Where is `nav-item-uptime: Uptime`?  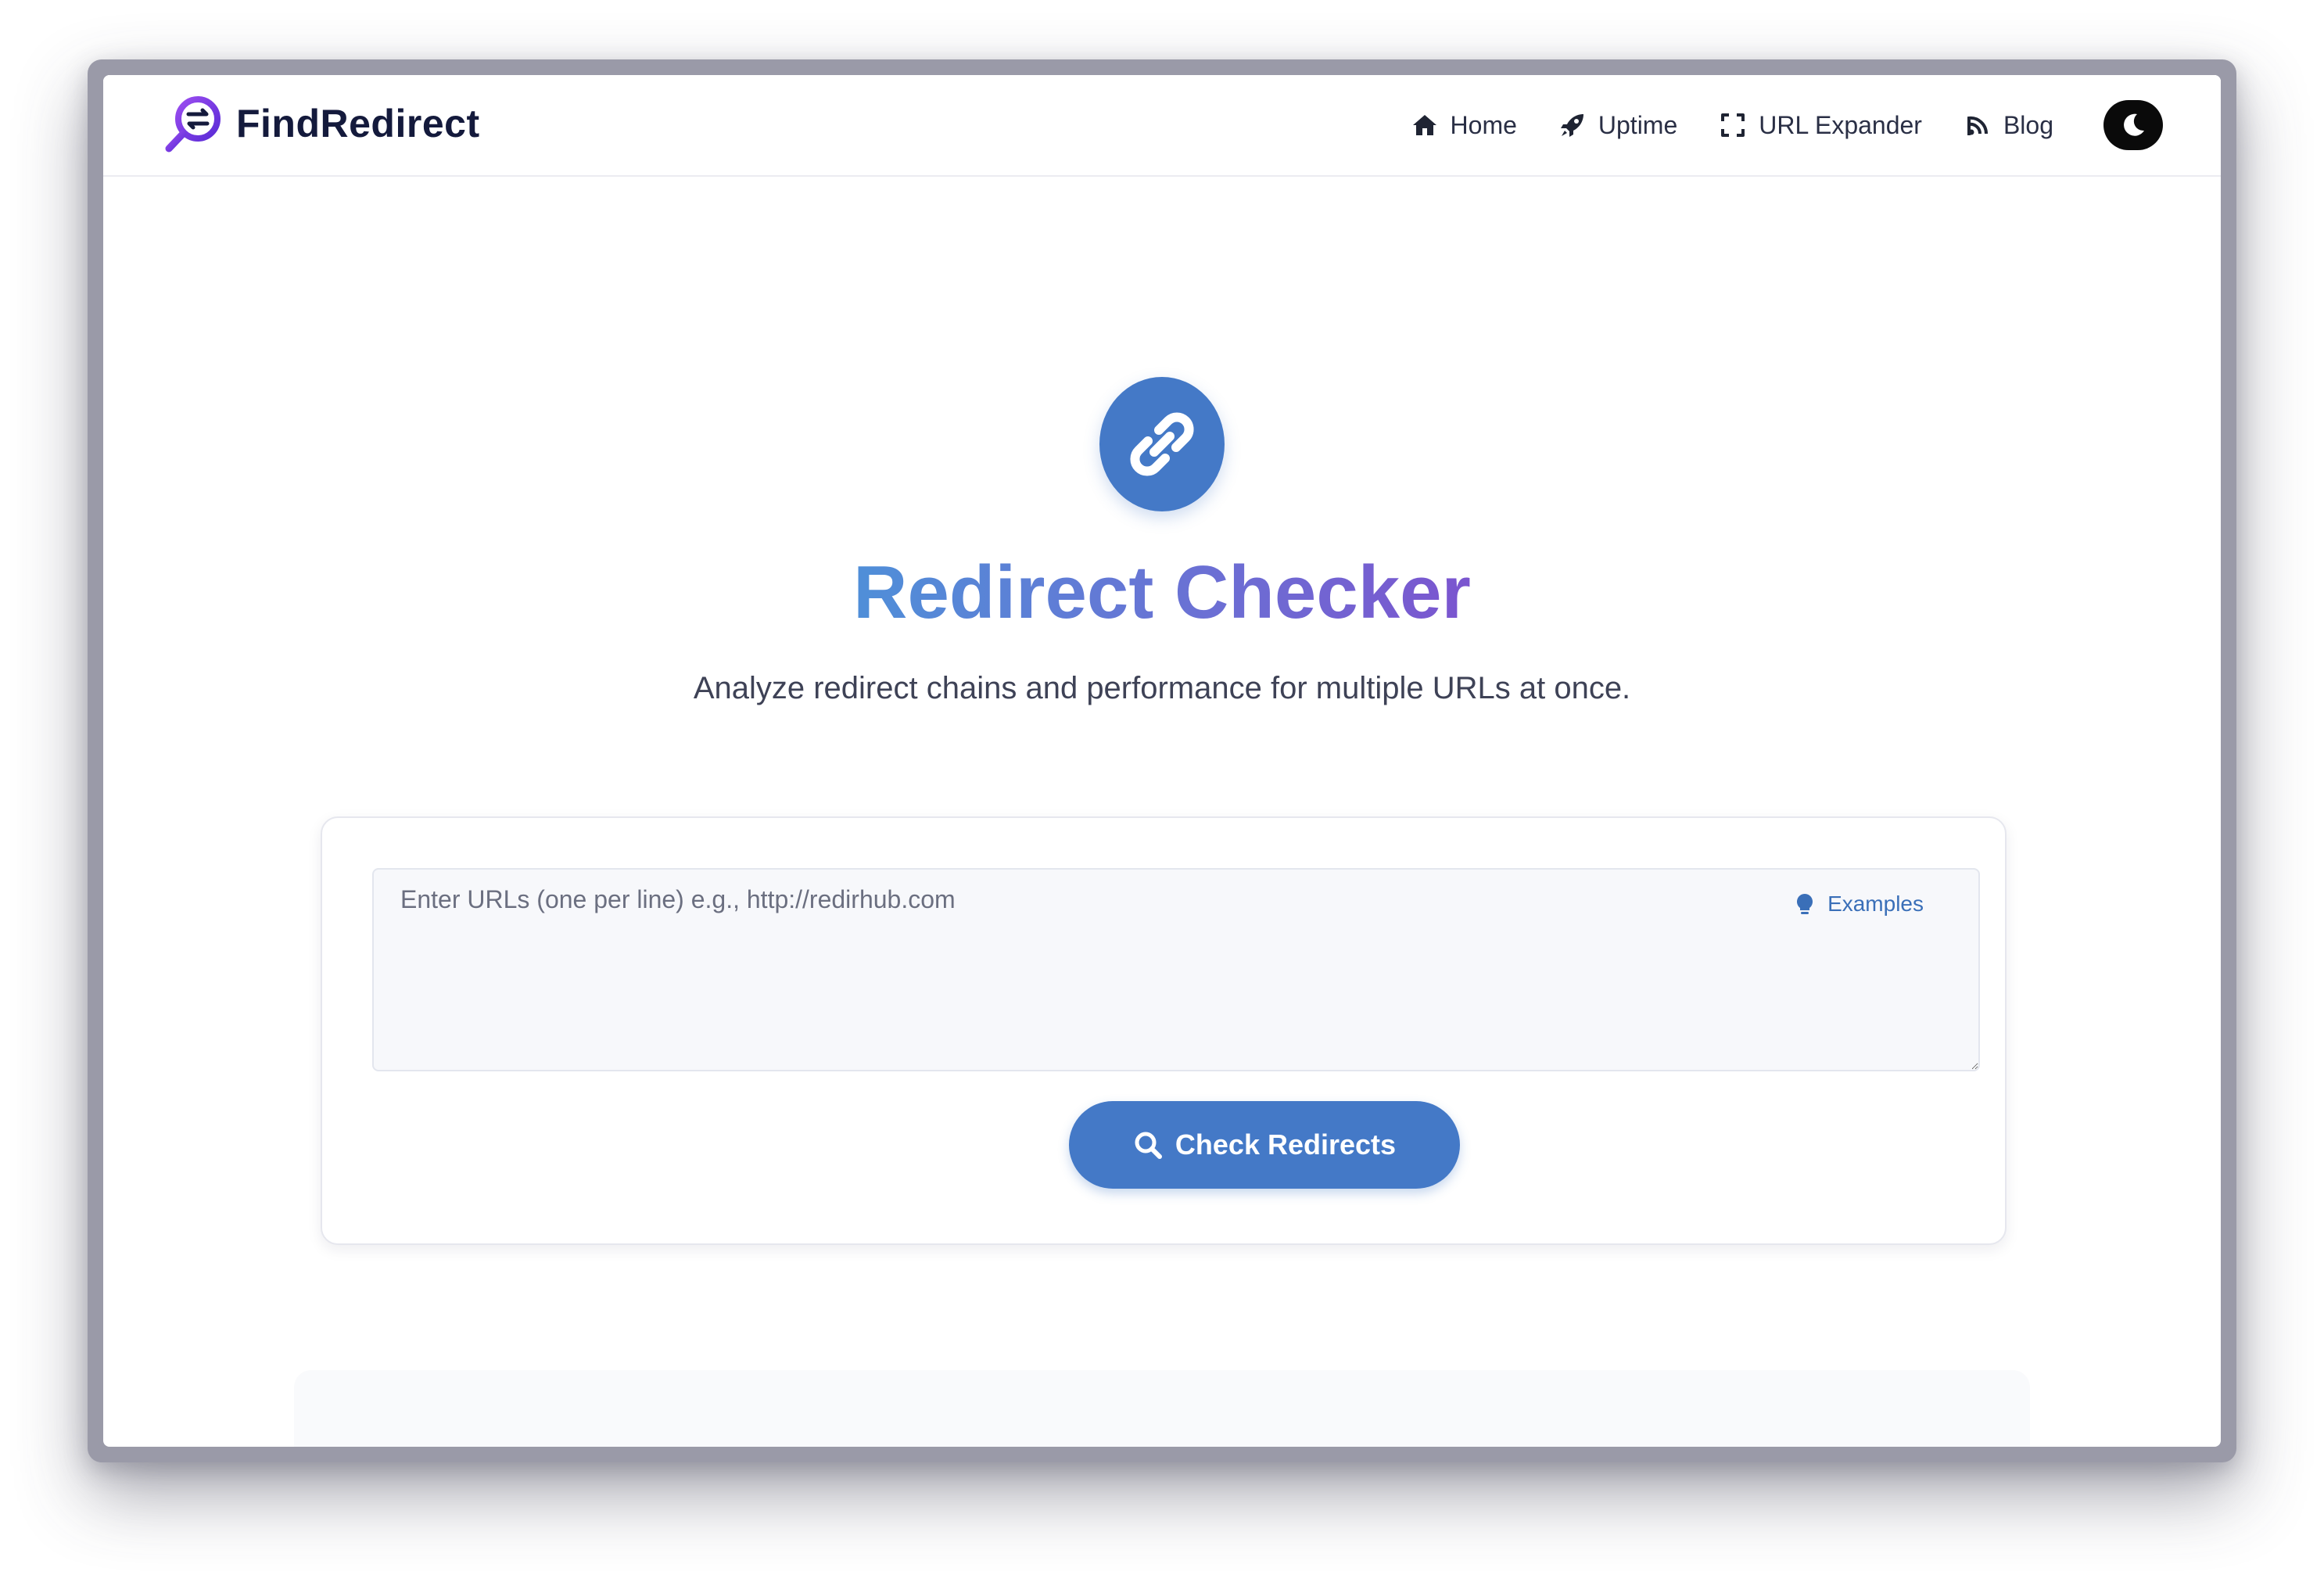 nav-item-uptime: Uptime is located at coordinates (1618, 125).